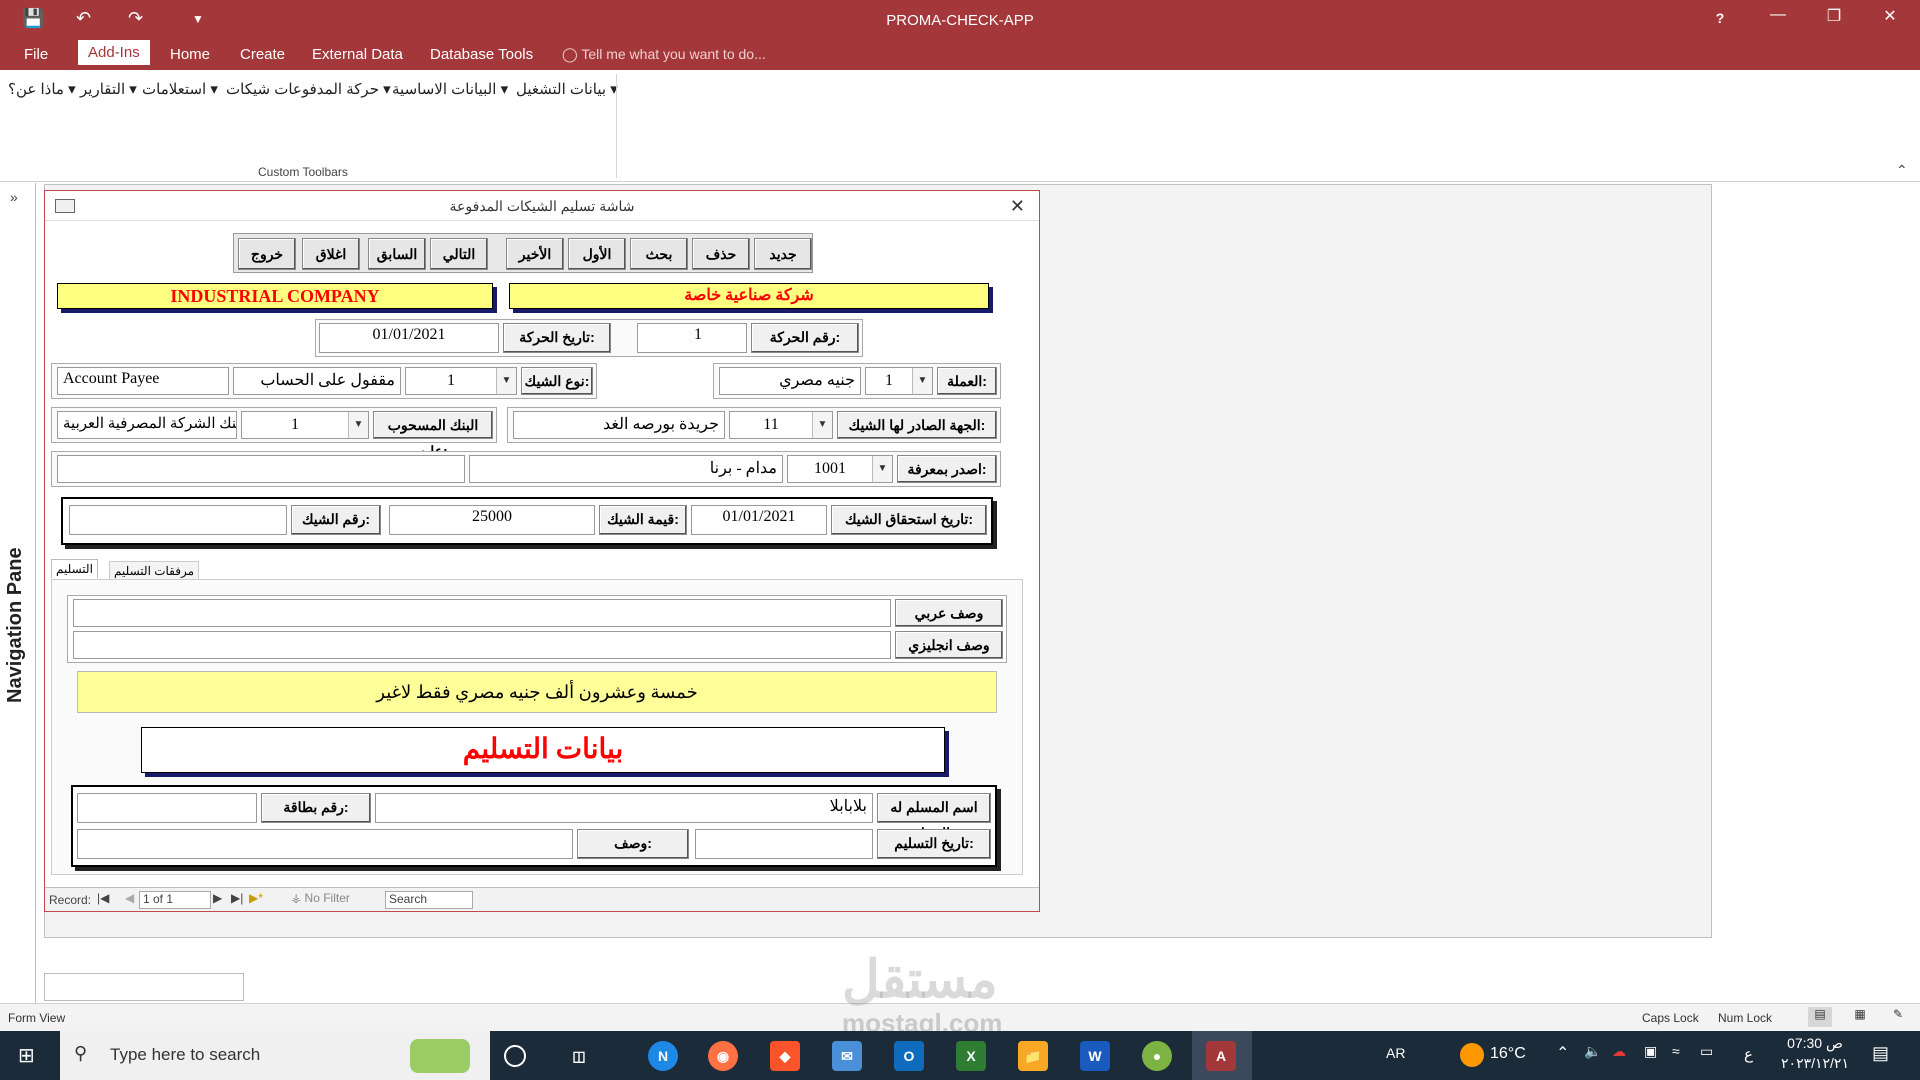 The width and height of the screenshot is (1920, 1080). I want to click on windows-start-icon: ⊞, so click(26, 1055).